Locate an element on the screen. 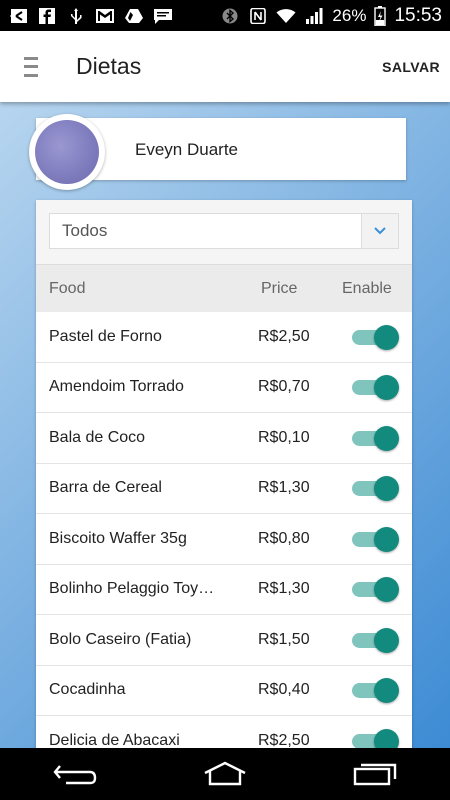 Image resolution: width=450 pixels, height=800 pixels. table-row: Cocadinha R$0,40 is located at coordinates (224, 691).